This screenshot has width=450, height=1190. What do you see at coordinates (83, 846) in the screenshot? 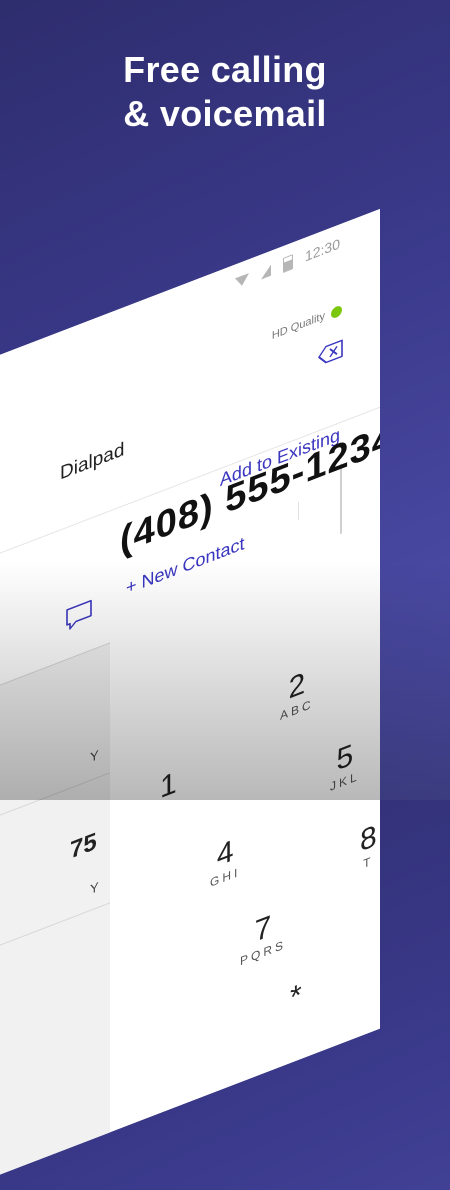
I see `panel-number-fragment: 75` at bounding box center [83, 846].